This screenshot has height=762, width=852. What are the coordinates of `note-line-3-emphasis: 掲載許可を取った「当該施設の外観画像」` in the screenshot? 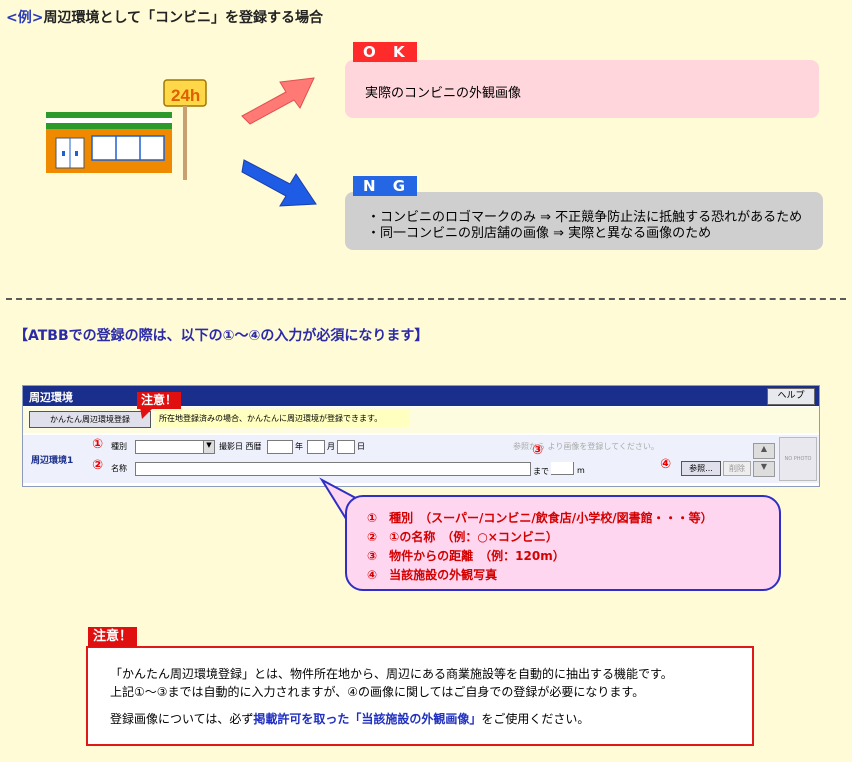 It's located at (367, 719).